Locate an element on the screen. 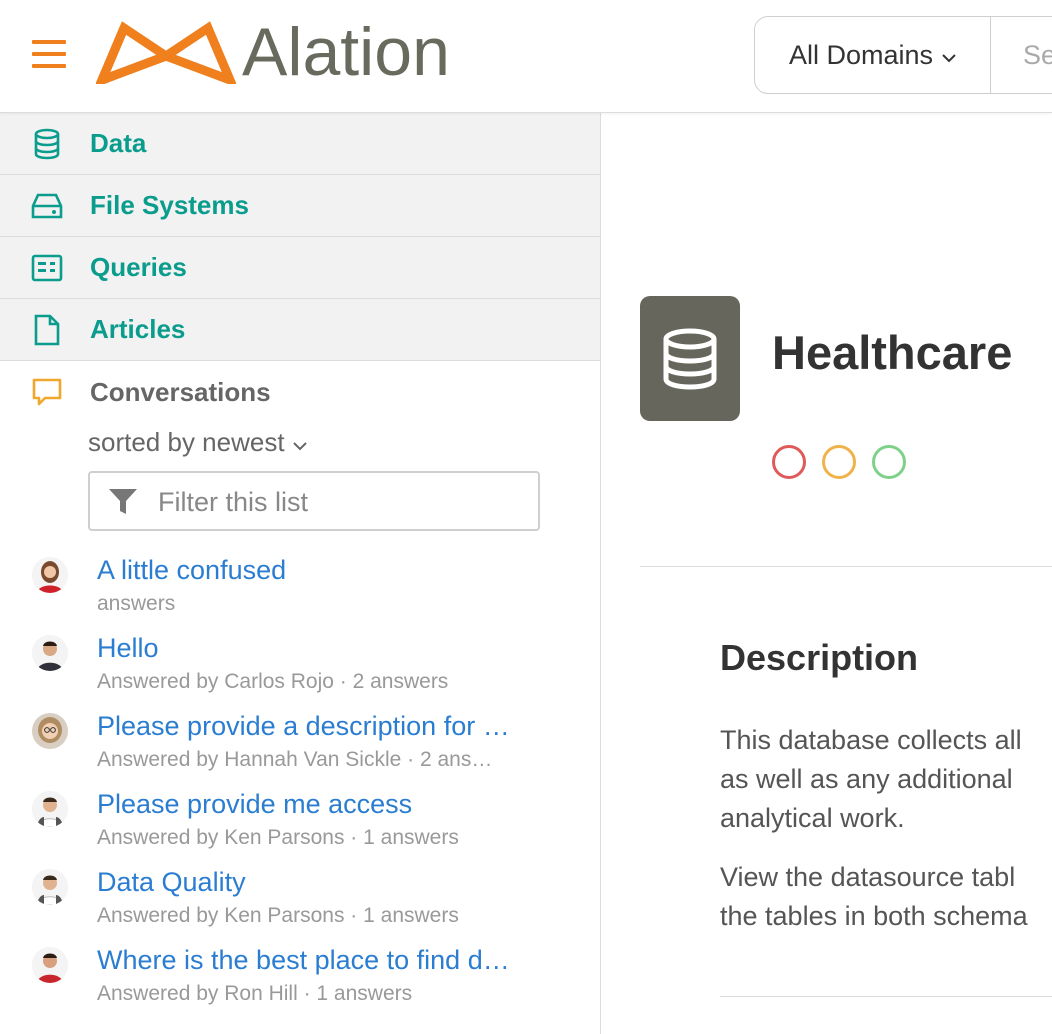 The image size is (1052, 1034). sort-dropdown: sorted by newest is located at coordinates (197, 442).